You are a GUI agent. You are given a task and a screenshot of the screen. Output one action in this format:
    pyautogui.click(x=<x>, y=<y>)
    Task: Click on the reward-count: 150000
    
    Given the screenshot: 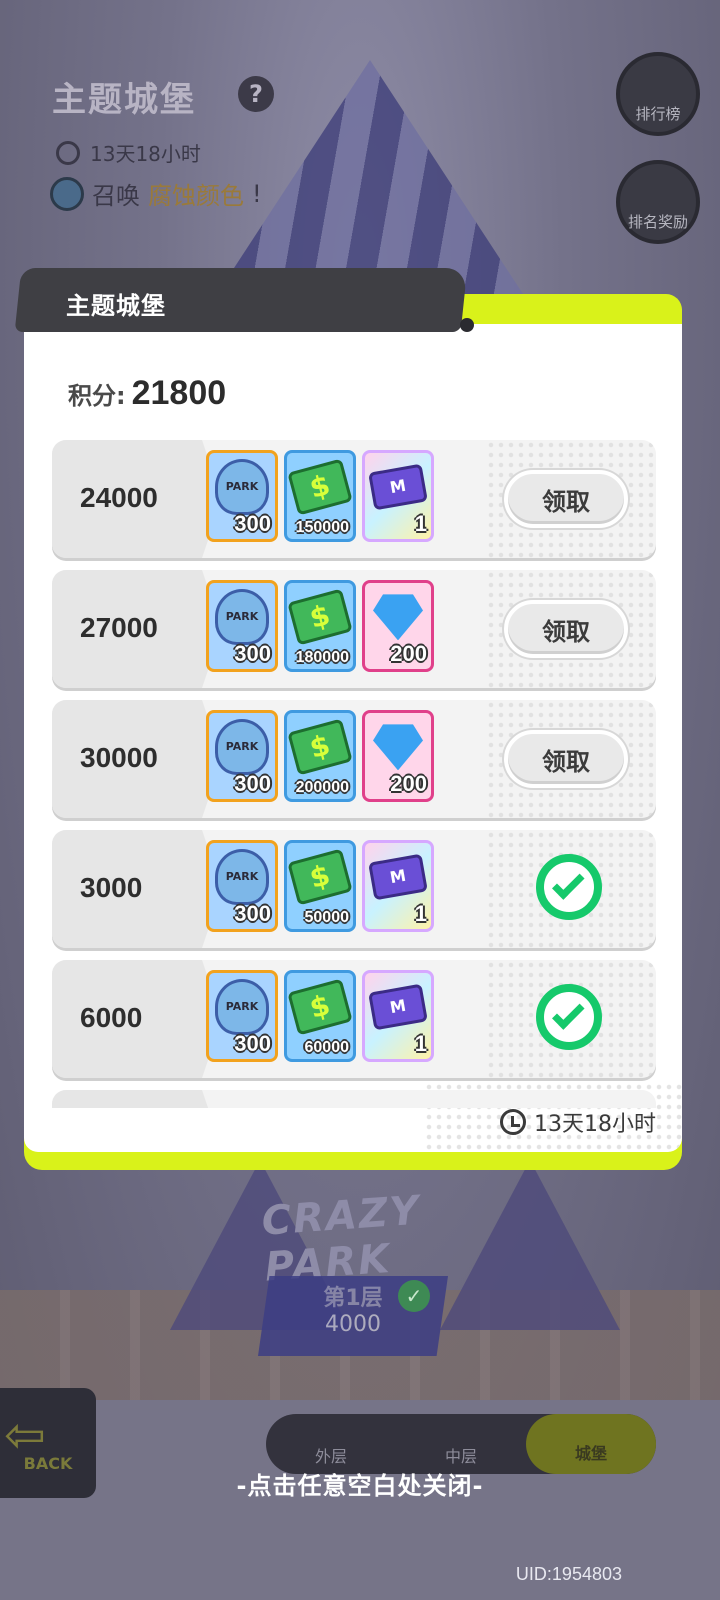 What is the action you would take?
    pyautogui.click(x=322, y=527)
    